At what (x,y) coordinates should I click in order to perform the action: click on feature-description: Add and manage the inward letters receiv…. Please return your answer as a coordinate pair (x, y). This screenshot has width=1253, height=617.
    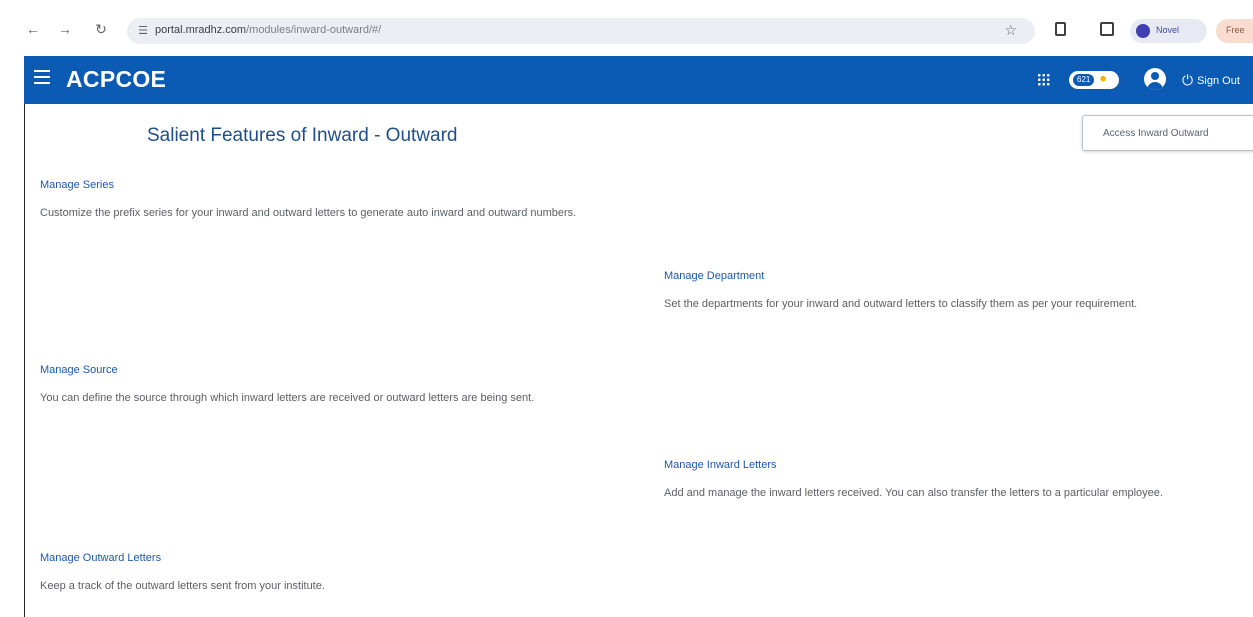
    Looking at the image, I should click on (913, 493).